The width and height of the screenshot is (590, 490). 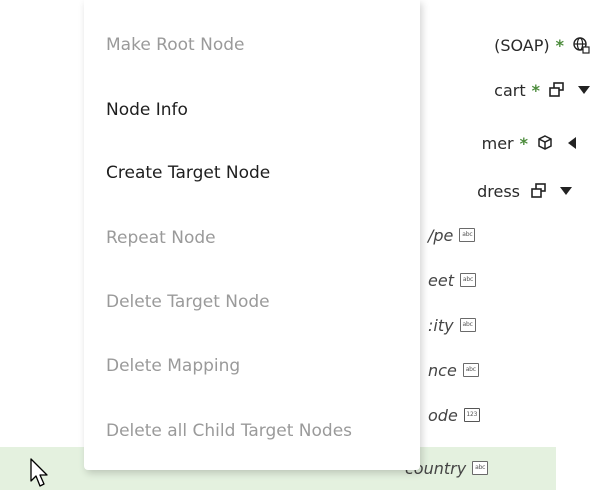 I want to click on tree-node-label: (SOAP), so click(x=522, y=45).